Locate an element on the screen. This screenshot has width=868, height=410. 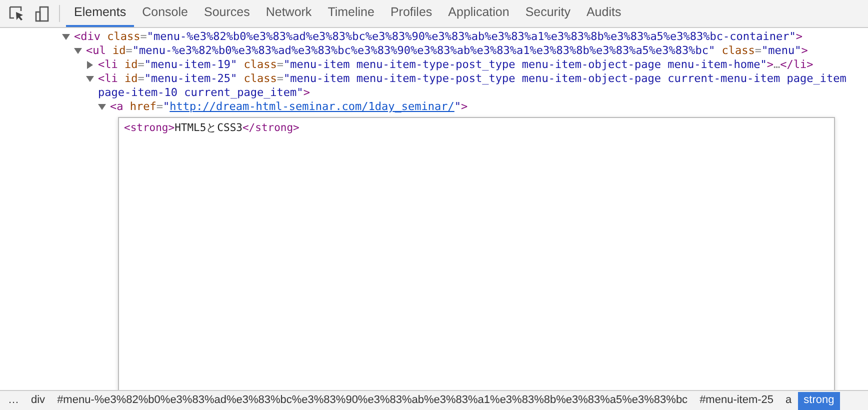
breadcrumb-item: #menu-item-25 is located at coordinates (737, 401).